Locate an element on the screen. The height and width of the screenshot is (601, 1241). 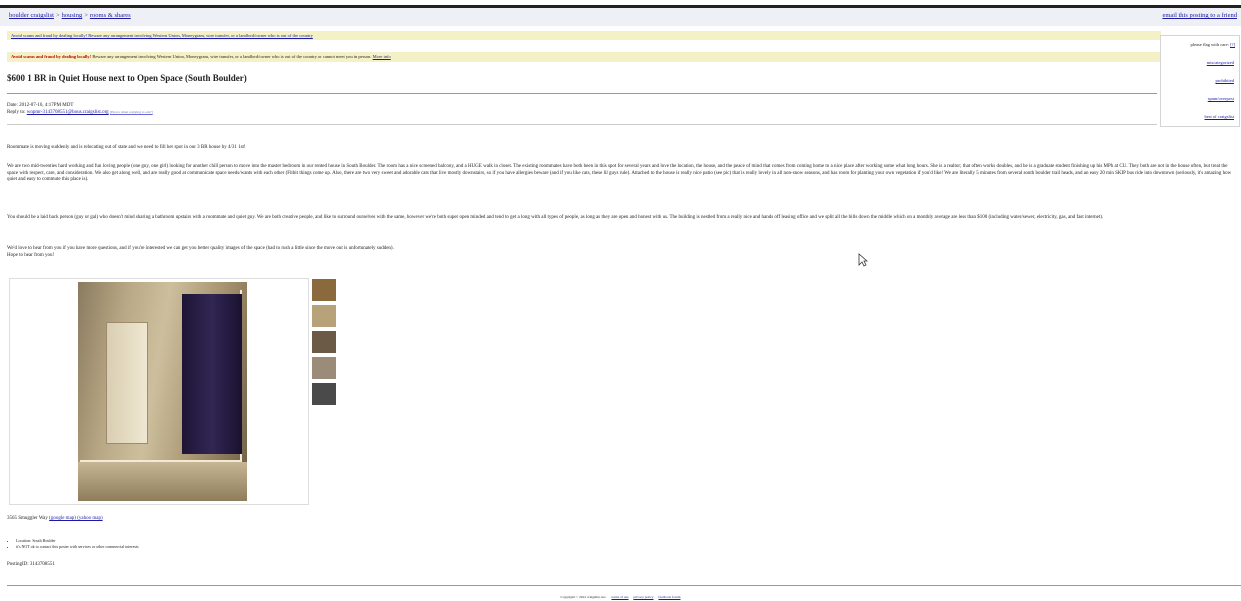
flag-help-link: [?] is located at coordinates (1232, 44).